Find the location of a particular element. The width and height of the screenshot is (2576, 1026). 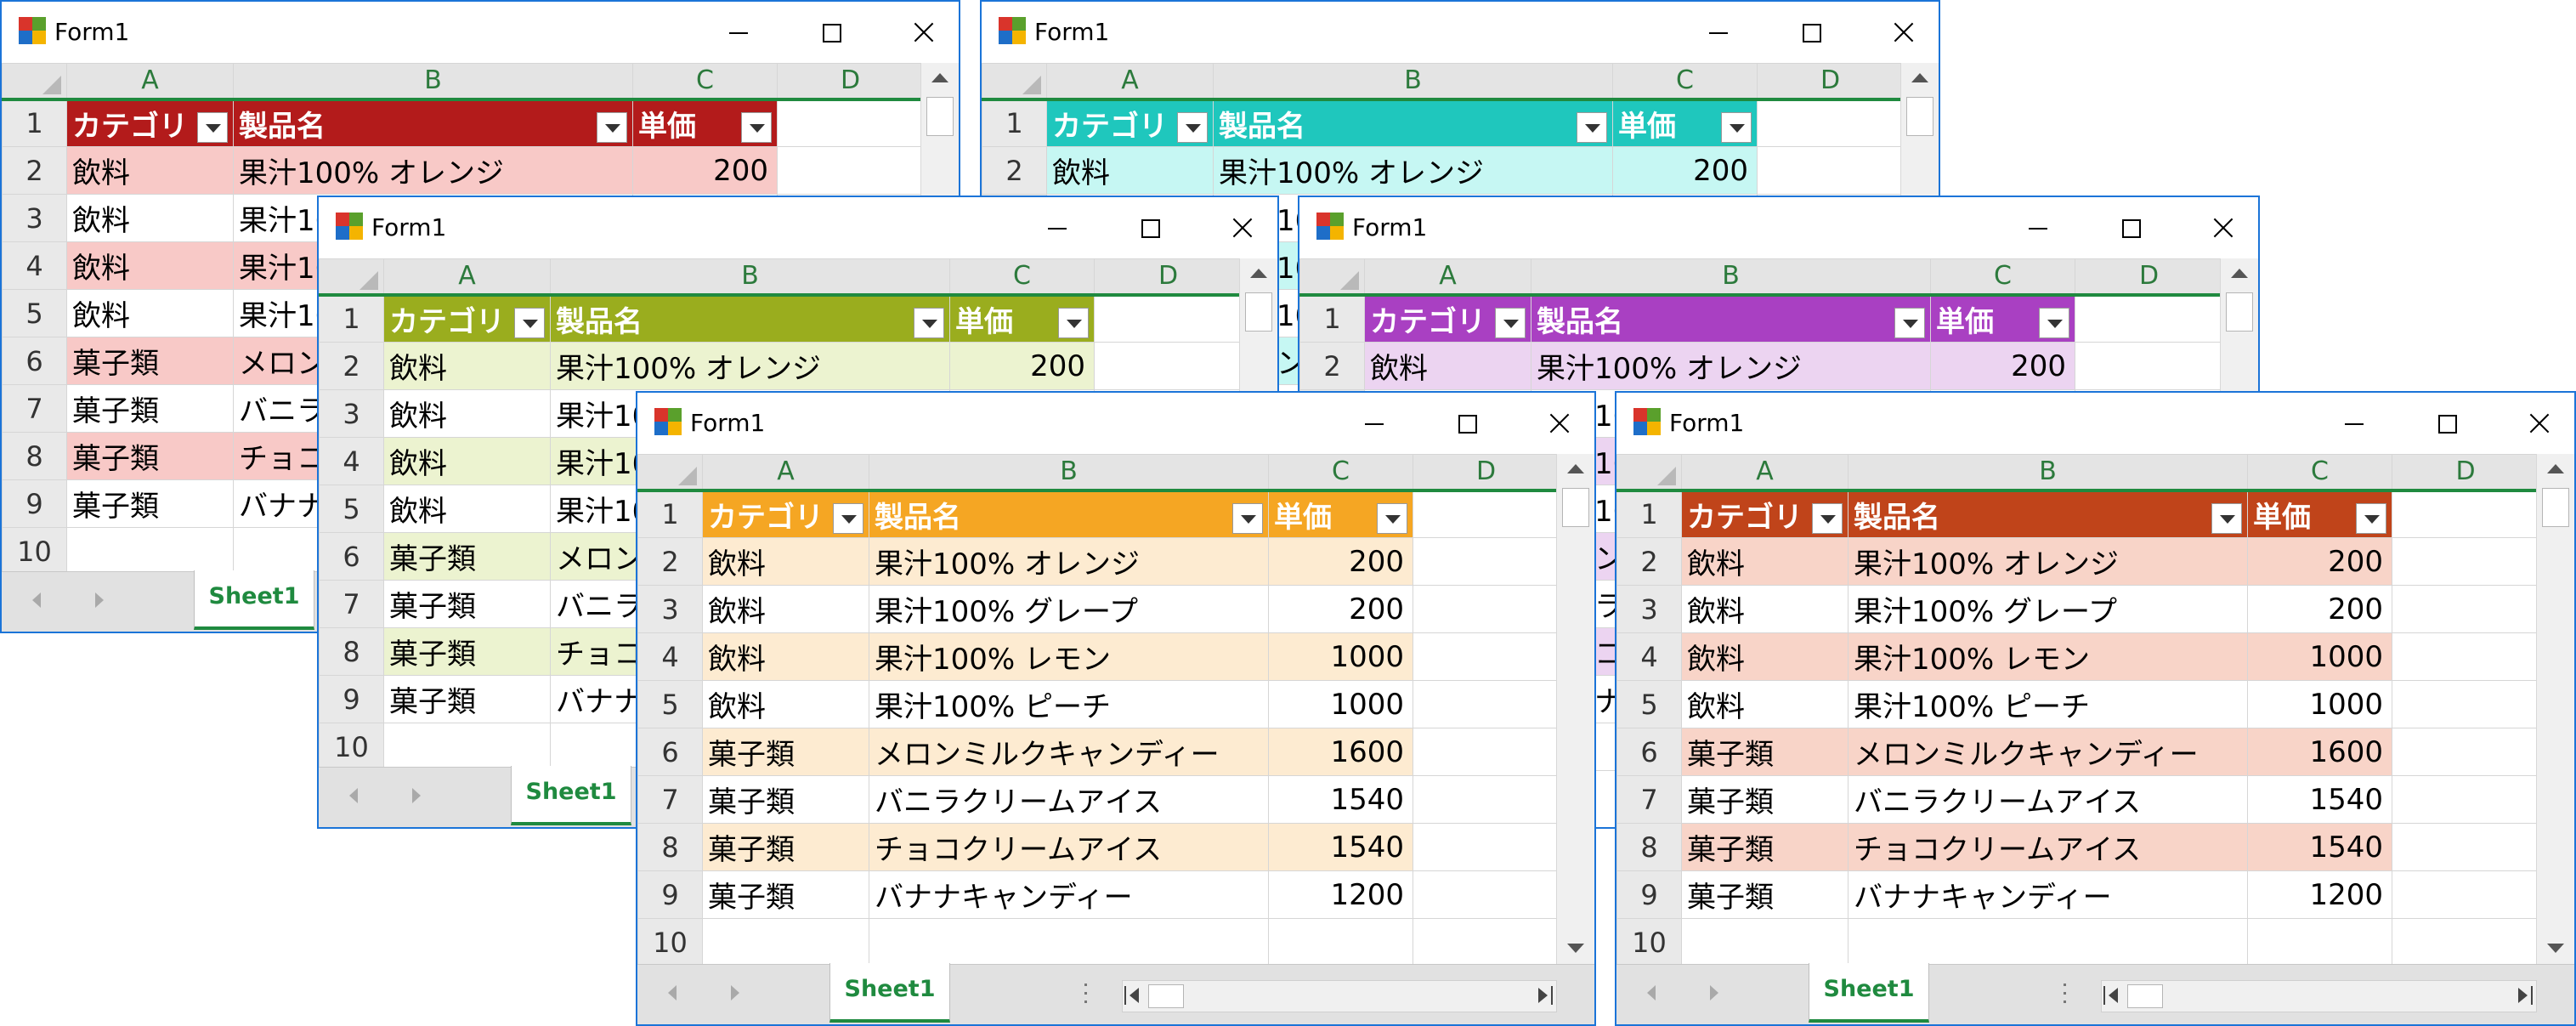

scroll-end-icon is located at coordinates (2532, 995).